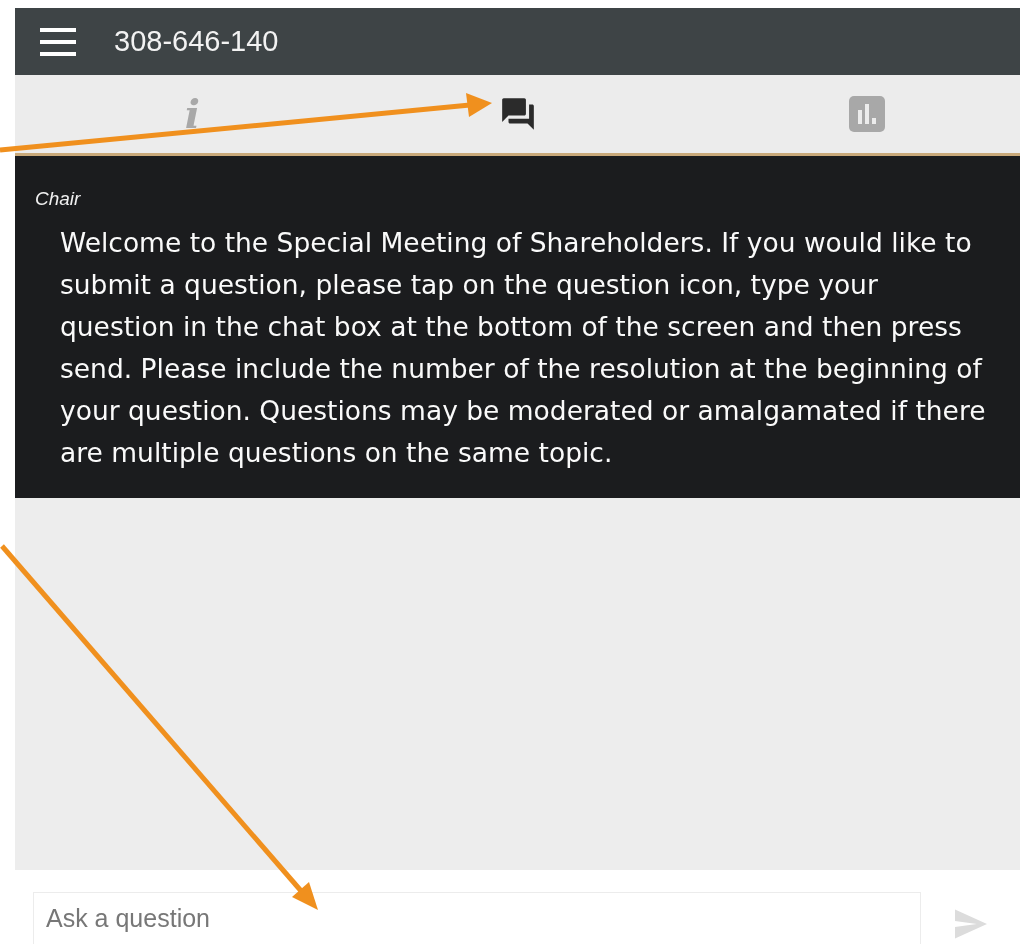 This screenshot has height=944, width=1020. What do you see at coordinates (58, 199) in the screenshot?
I see `sender-name: Chair` at bounding box center [58, 199].